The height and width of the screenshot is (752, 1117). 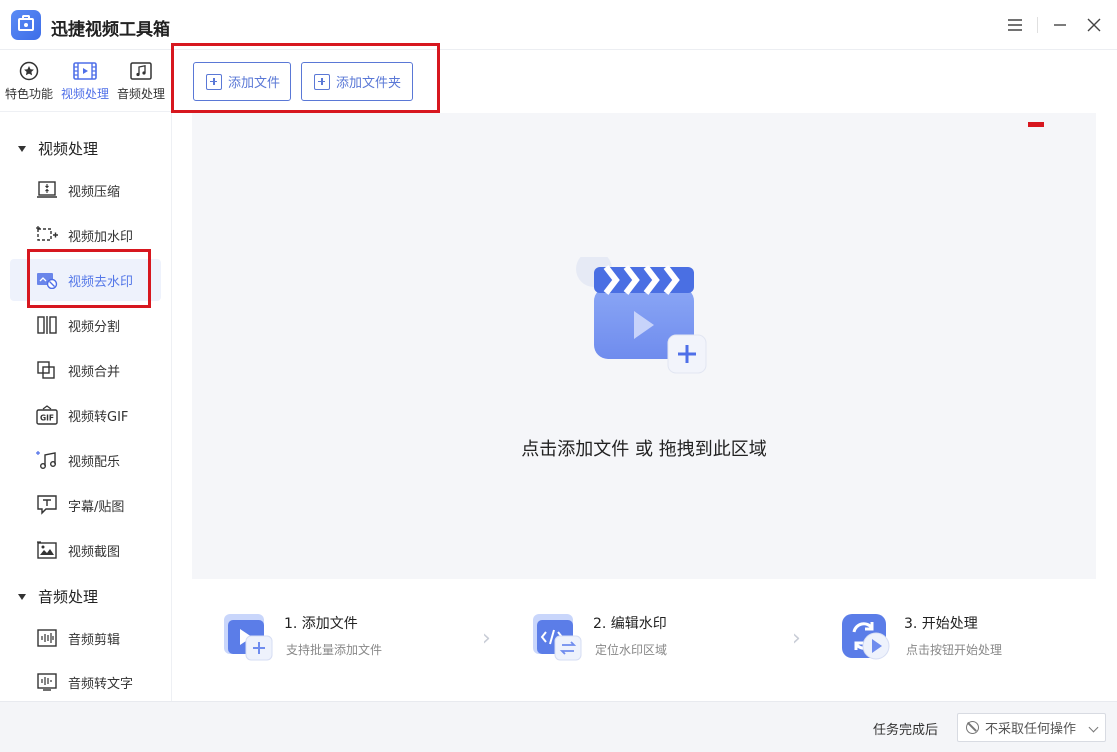 I want to click on step-description: 定位水印区域, so click(x=631, y=650).